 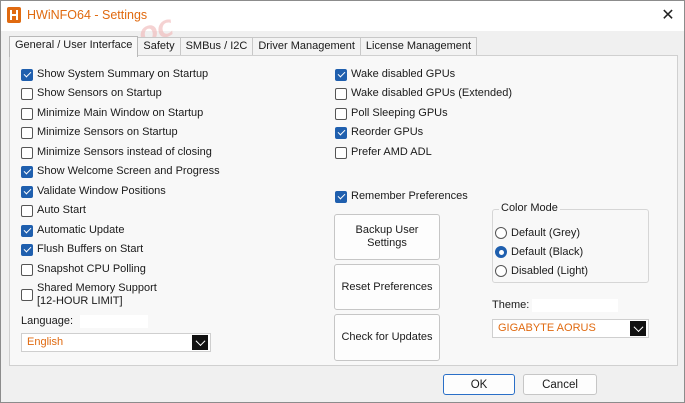 I want to click on radio-disabled-light: Disabled (Light), so click(x=541, y=271).